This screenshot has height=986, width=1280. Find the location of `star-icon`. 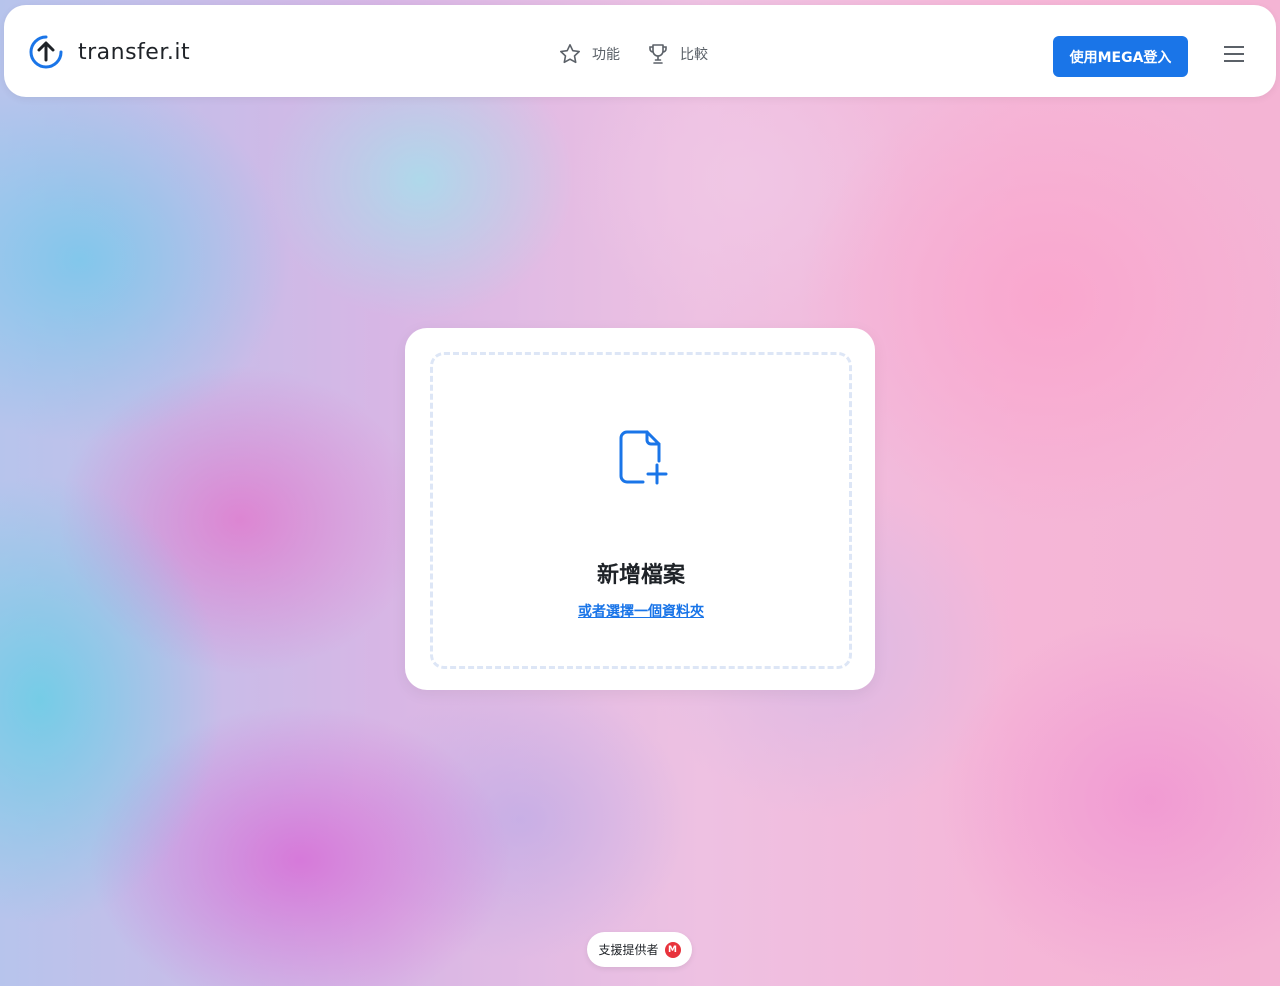

star-icon is located at coordinates (570, 54).